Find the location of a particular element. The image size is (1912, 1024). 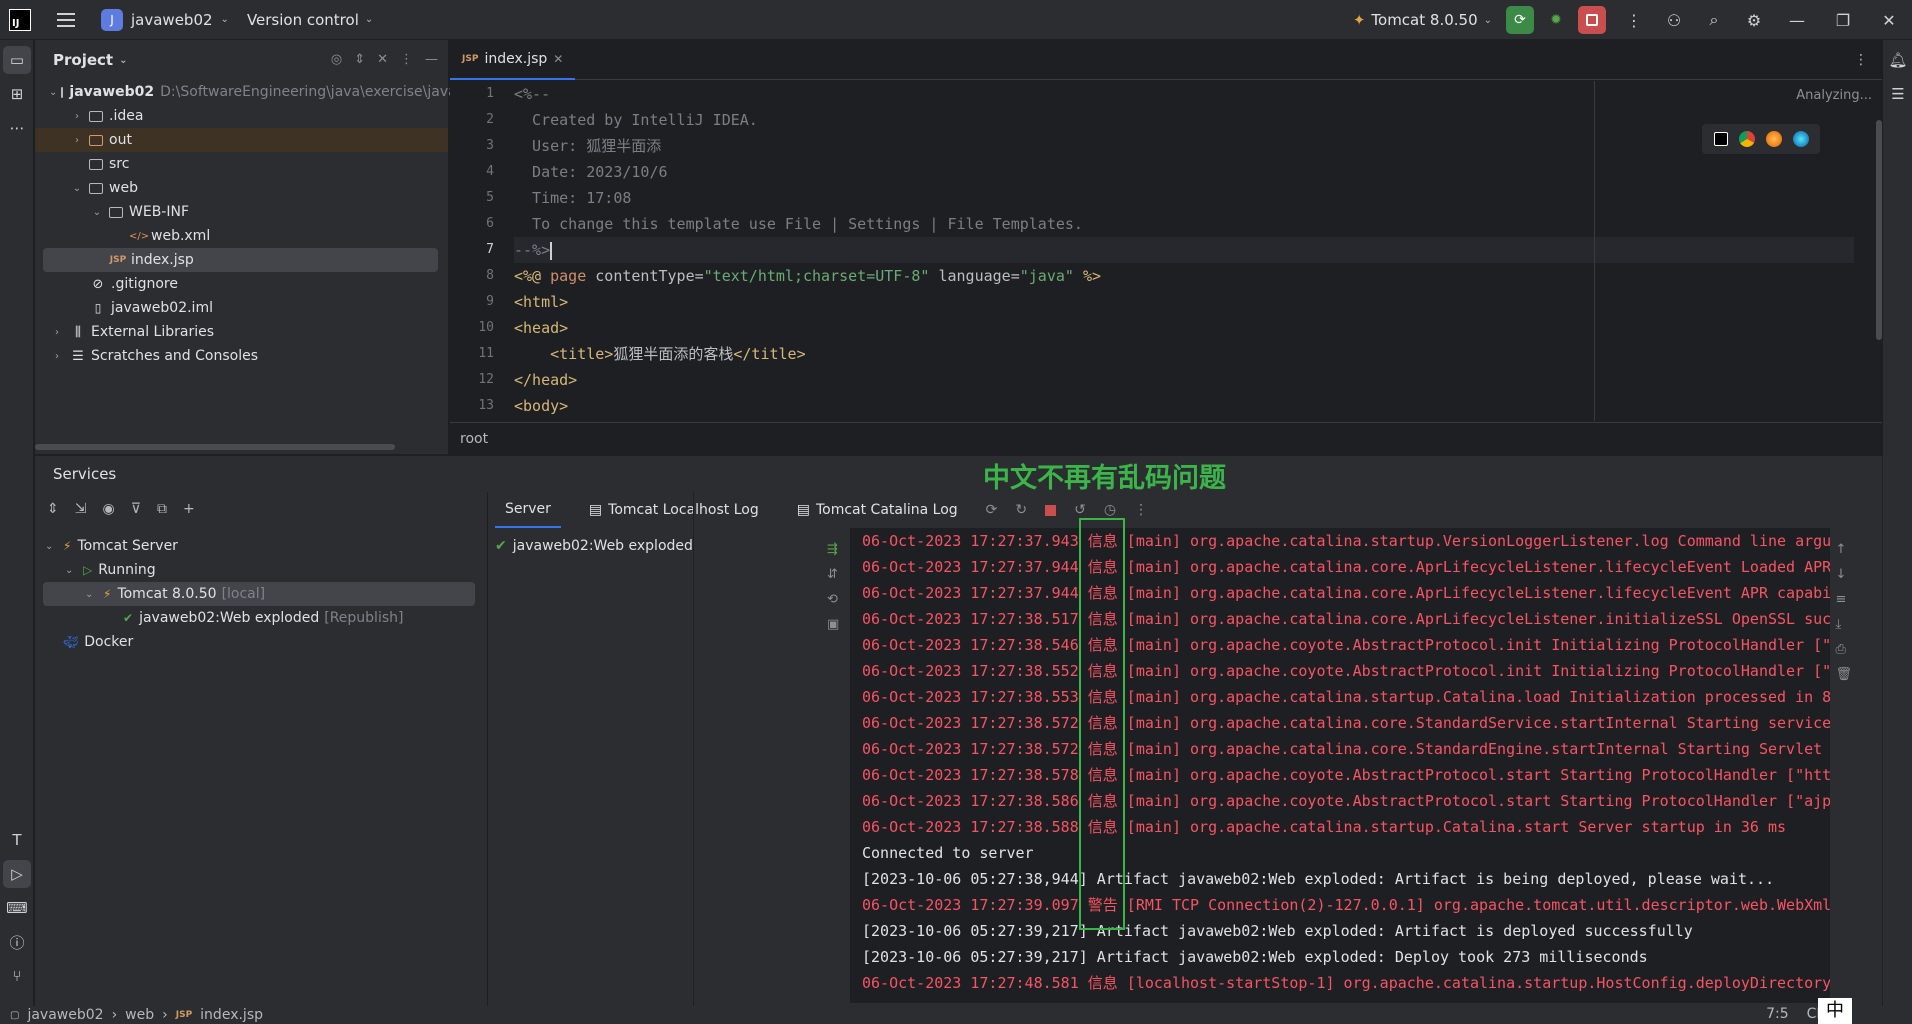

deployment-item: ✔ javaweb02:Web exploded is located at coordinates (595, 546).